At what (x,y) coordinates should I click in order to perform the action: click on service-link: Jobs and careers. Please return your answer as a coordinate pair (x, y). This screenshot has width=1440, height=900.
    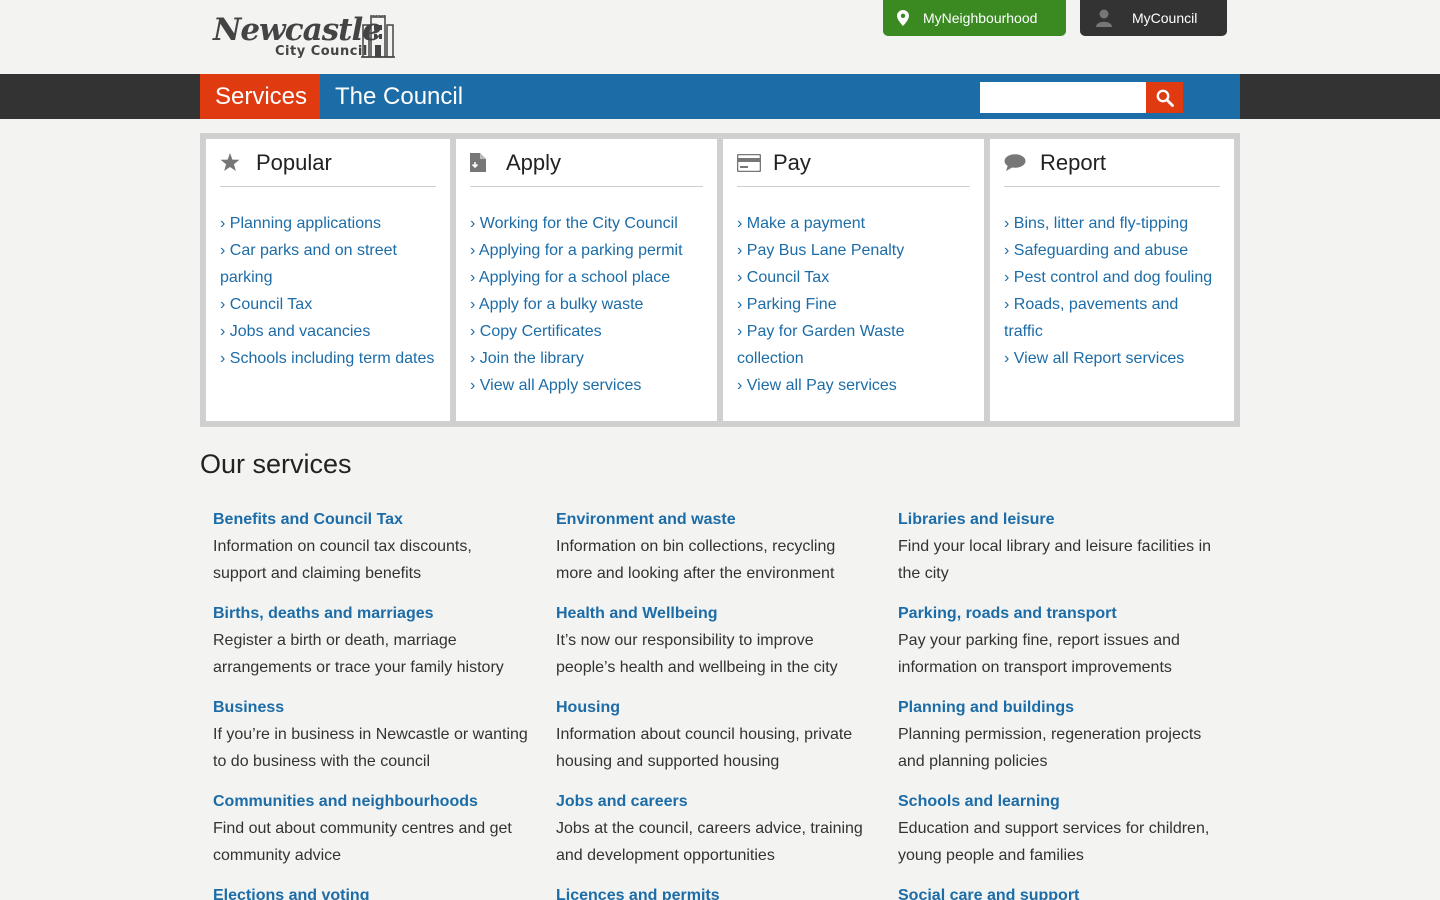
    Looking at the image, I should click on (727, 802).